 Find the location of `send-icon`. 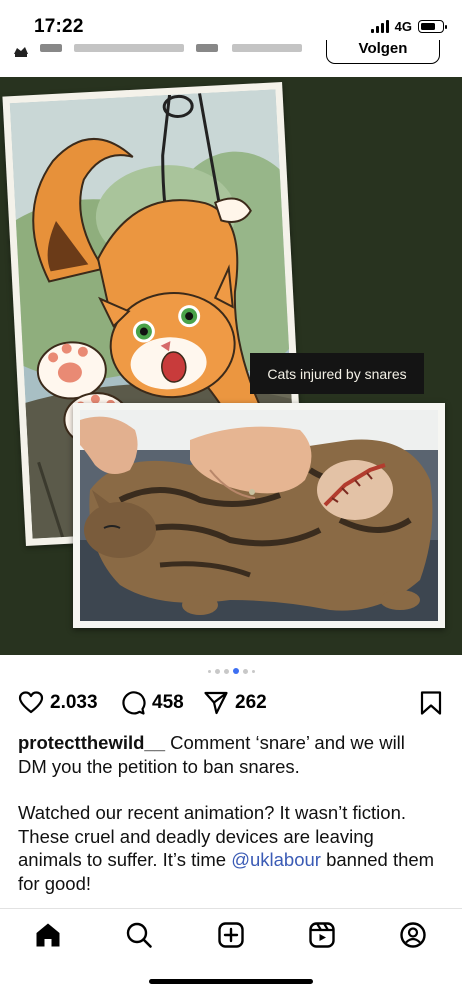

send-icon is located at coordinates (216, 703).